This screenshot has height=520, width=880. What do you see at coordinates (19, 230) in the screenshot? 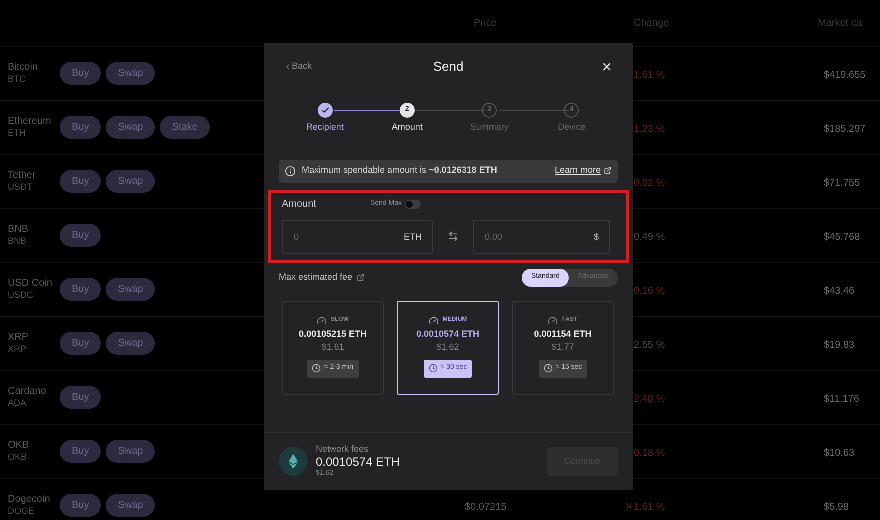
I see `asset-name: BNB` at bounding box center [19, 230].